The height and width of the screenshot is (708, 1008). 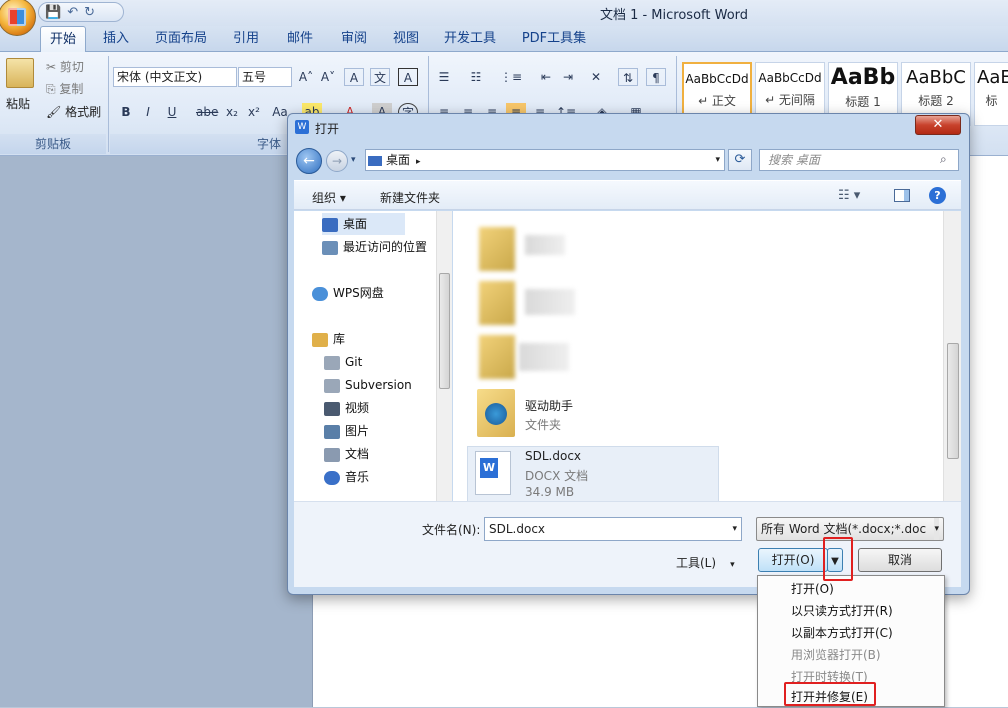 What do you see at coordinates (849, 195) in the screenshot?
I see `view-options-icon: ☷ ▾` at bounding box center [849, 195].